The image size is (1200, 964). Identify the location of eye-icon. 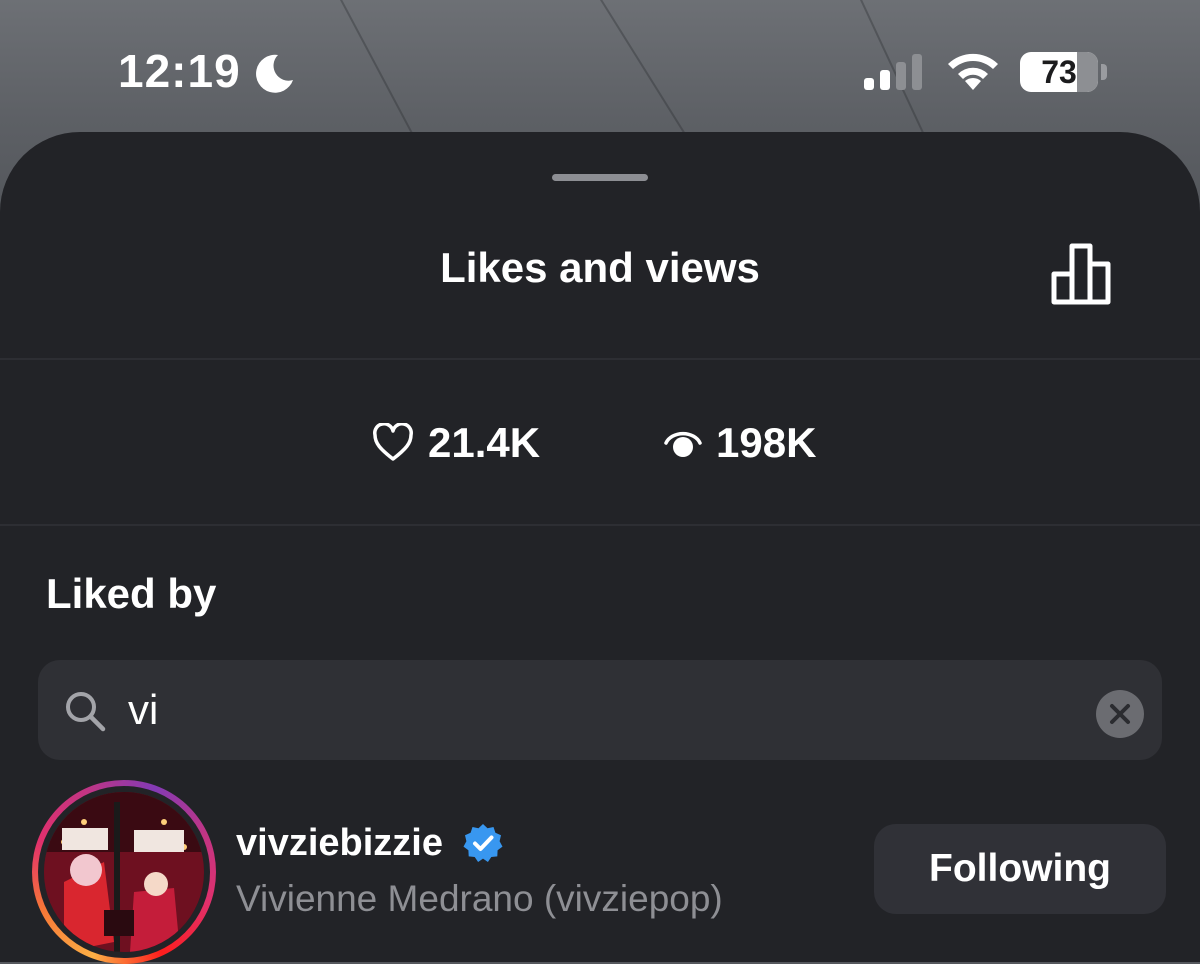
(683, 444).